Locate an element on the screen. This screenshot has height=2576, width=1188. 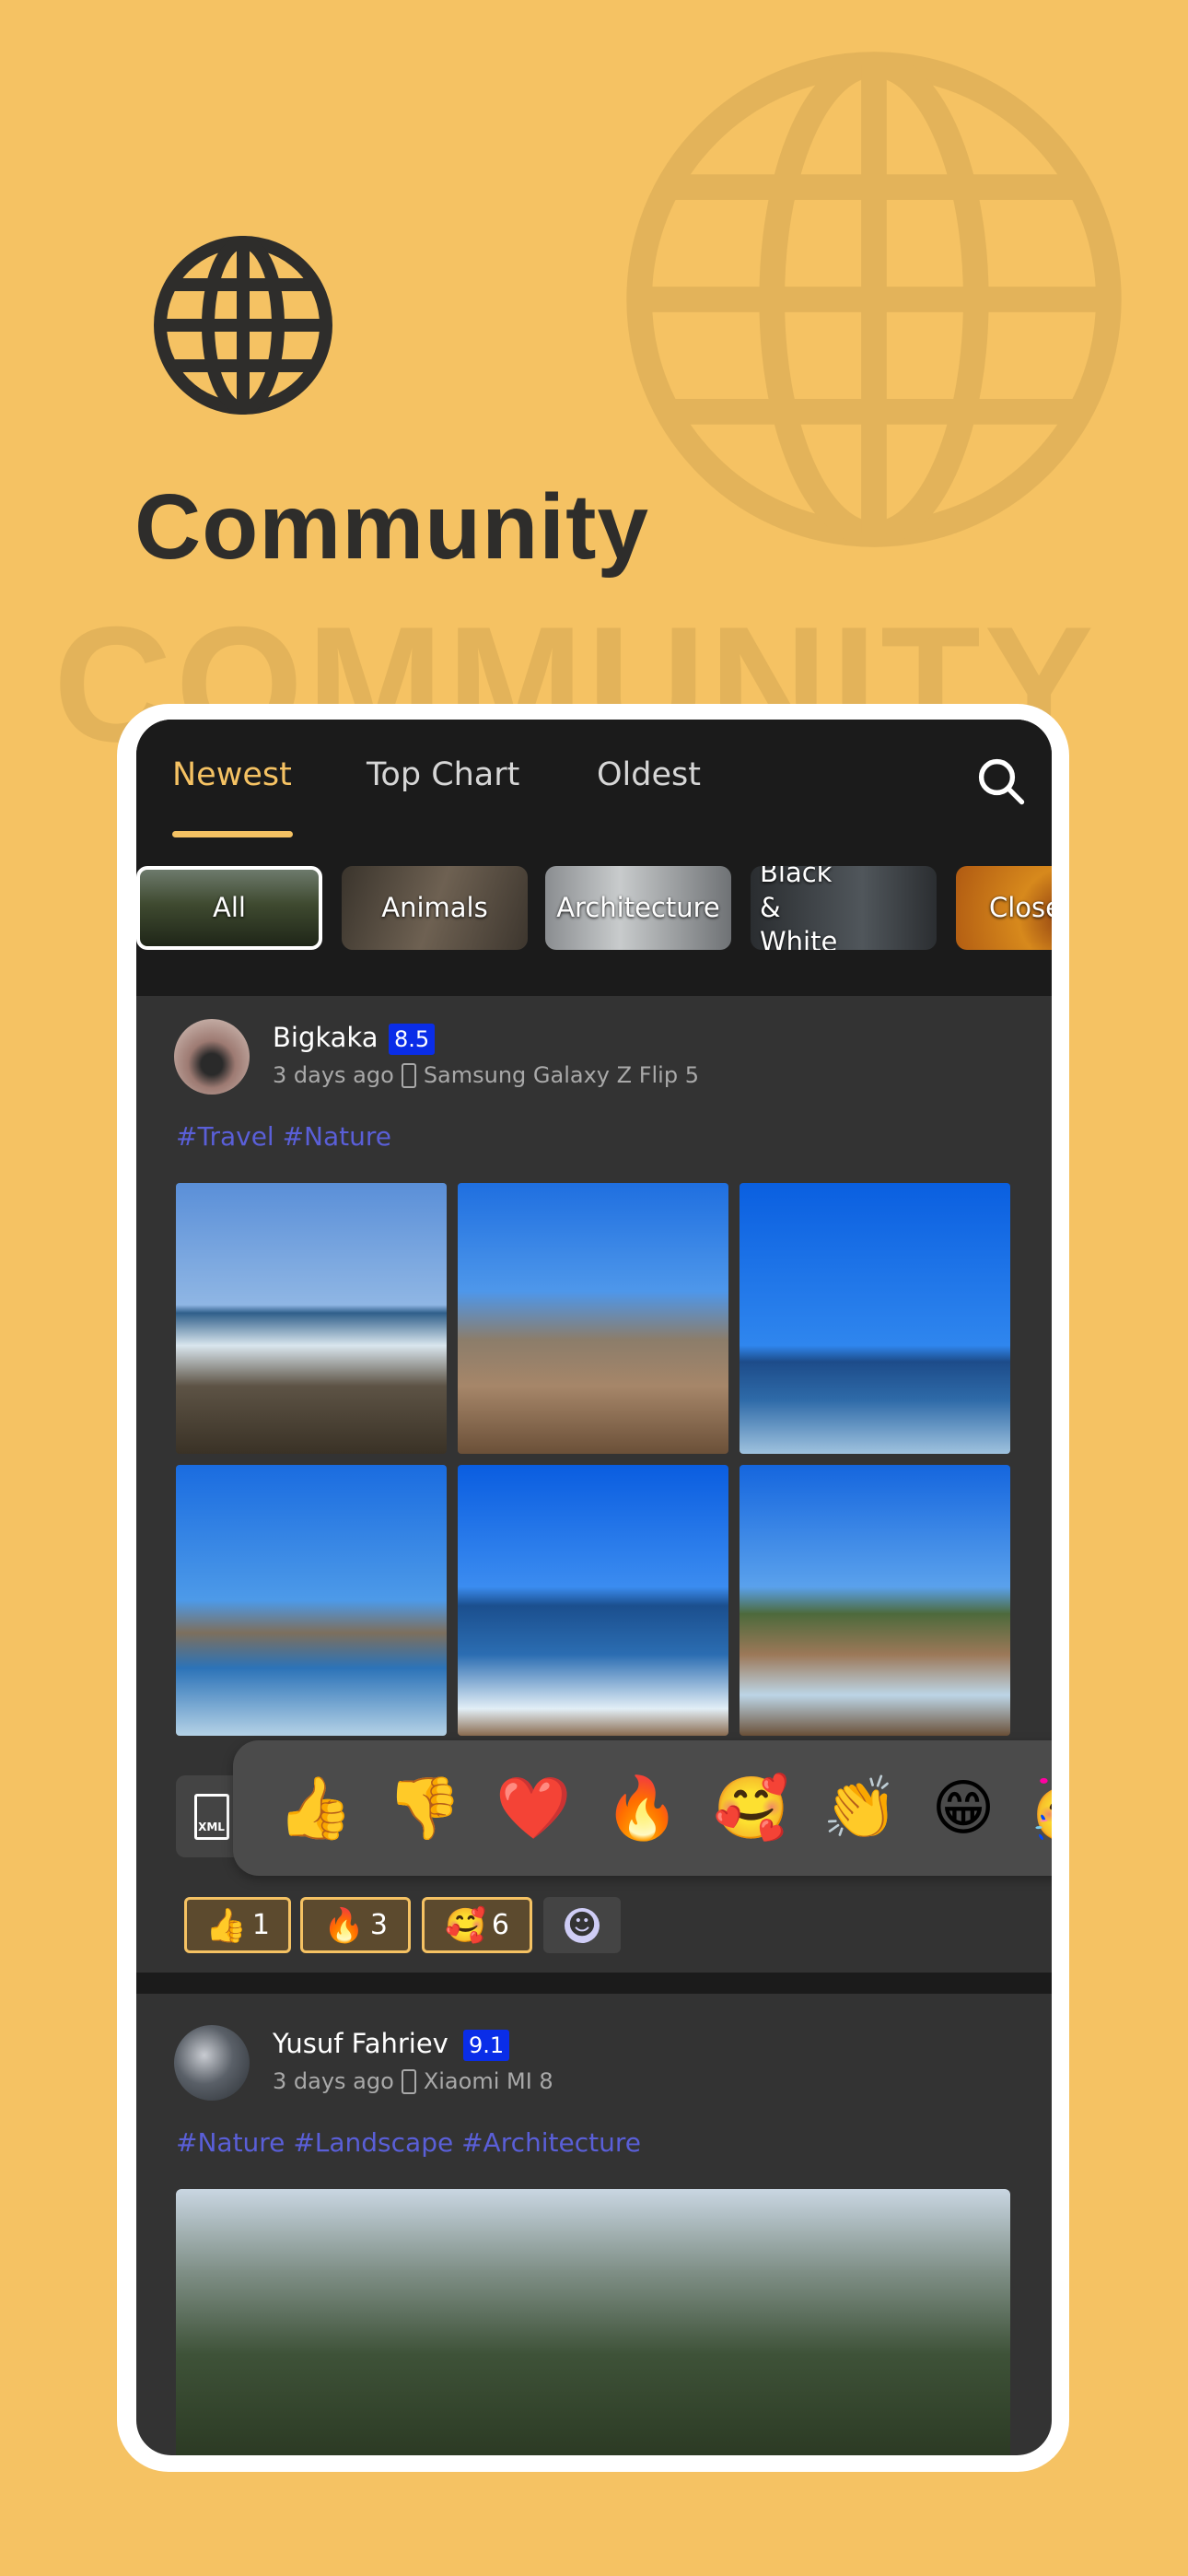
category-label: All is located at coordinates (230, 907).